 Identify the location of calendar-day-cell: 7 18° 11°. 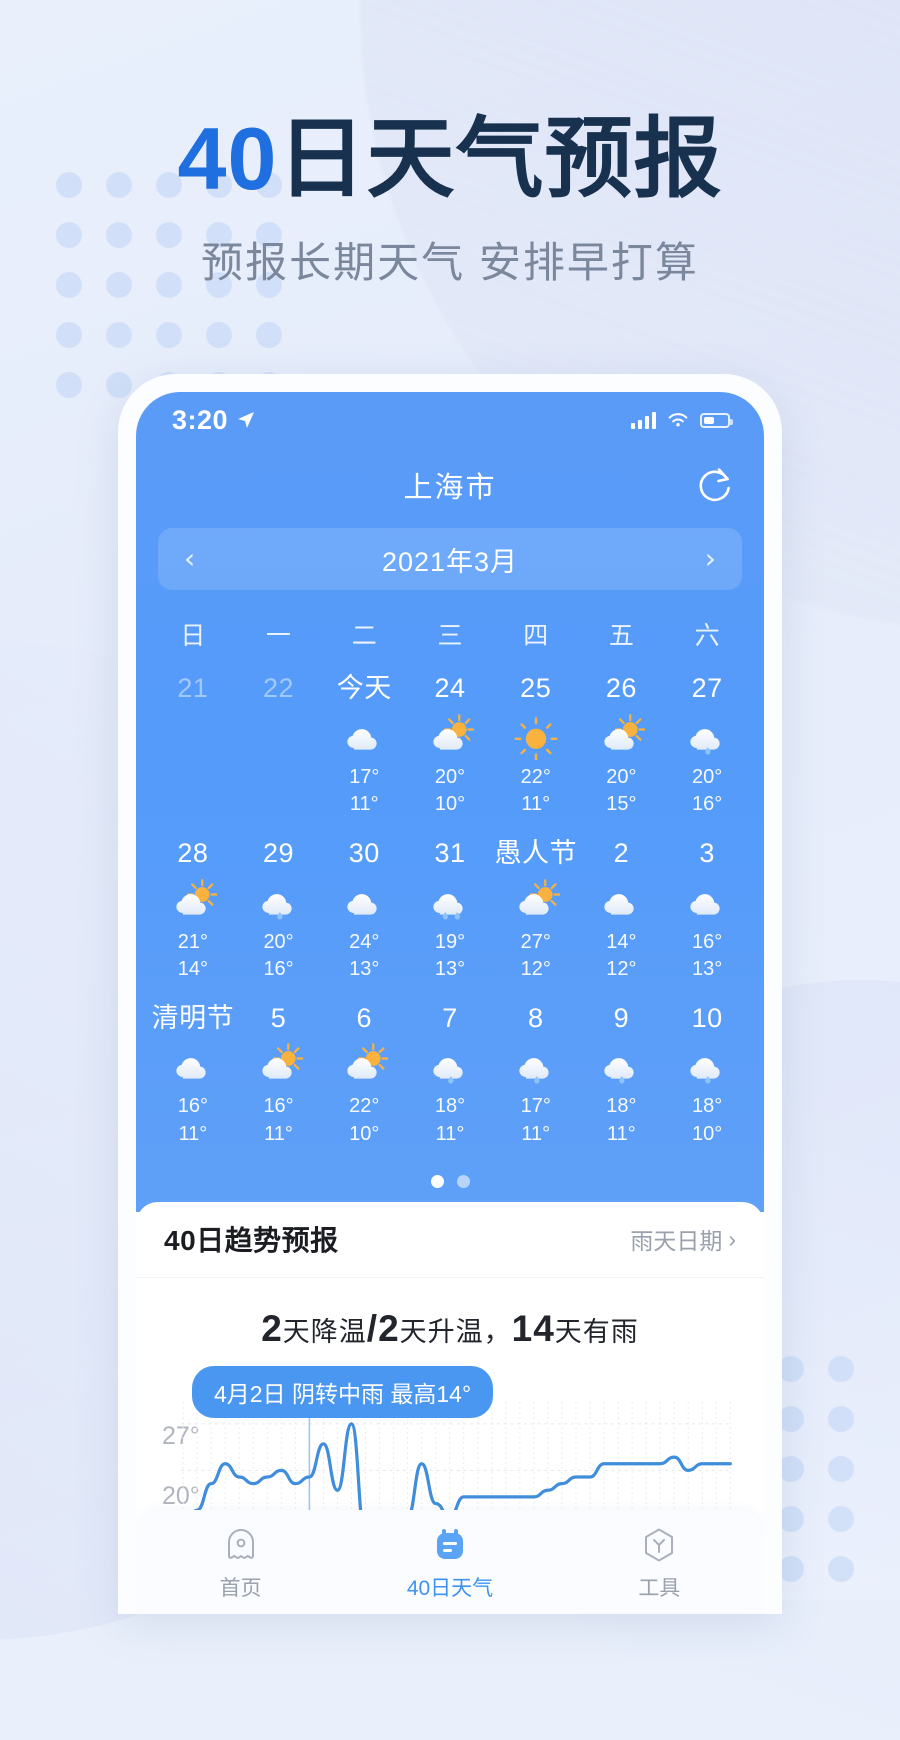
(450, 1073).